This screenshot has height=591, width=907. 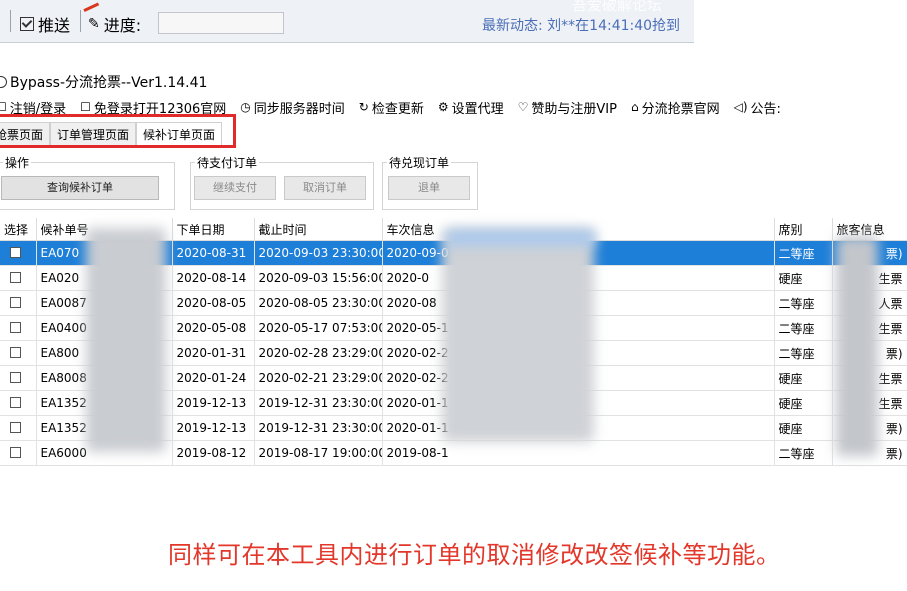 What do you see at coordinates (318, 229) in the screenshot?
I see `col-deadline: 截止时间` at bounding box center [318, 229].